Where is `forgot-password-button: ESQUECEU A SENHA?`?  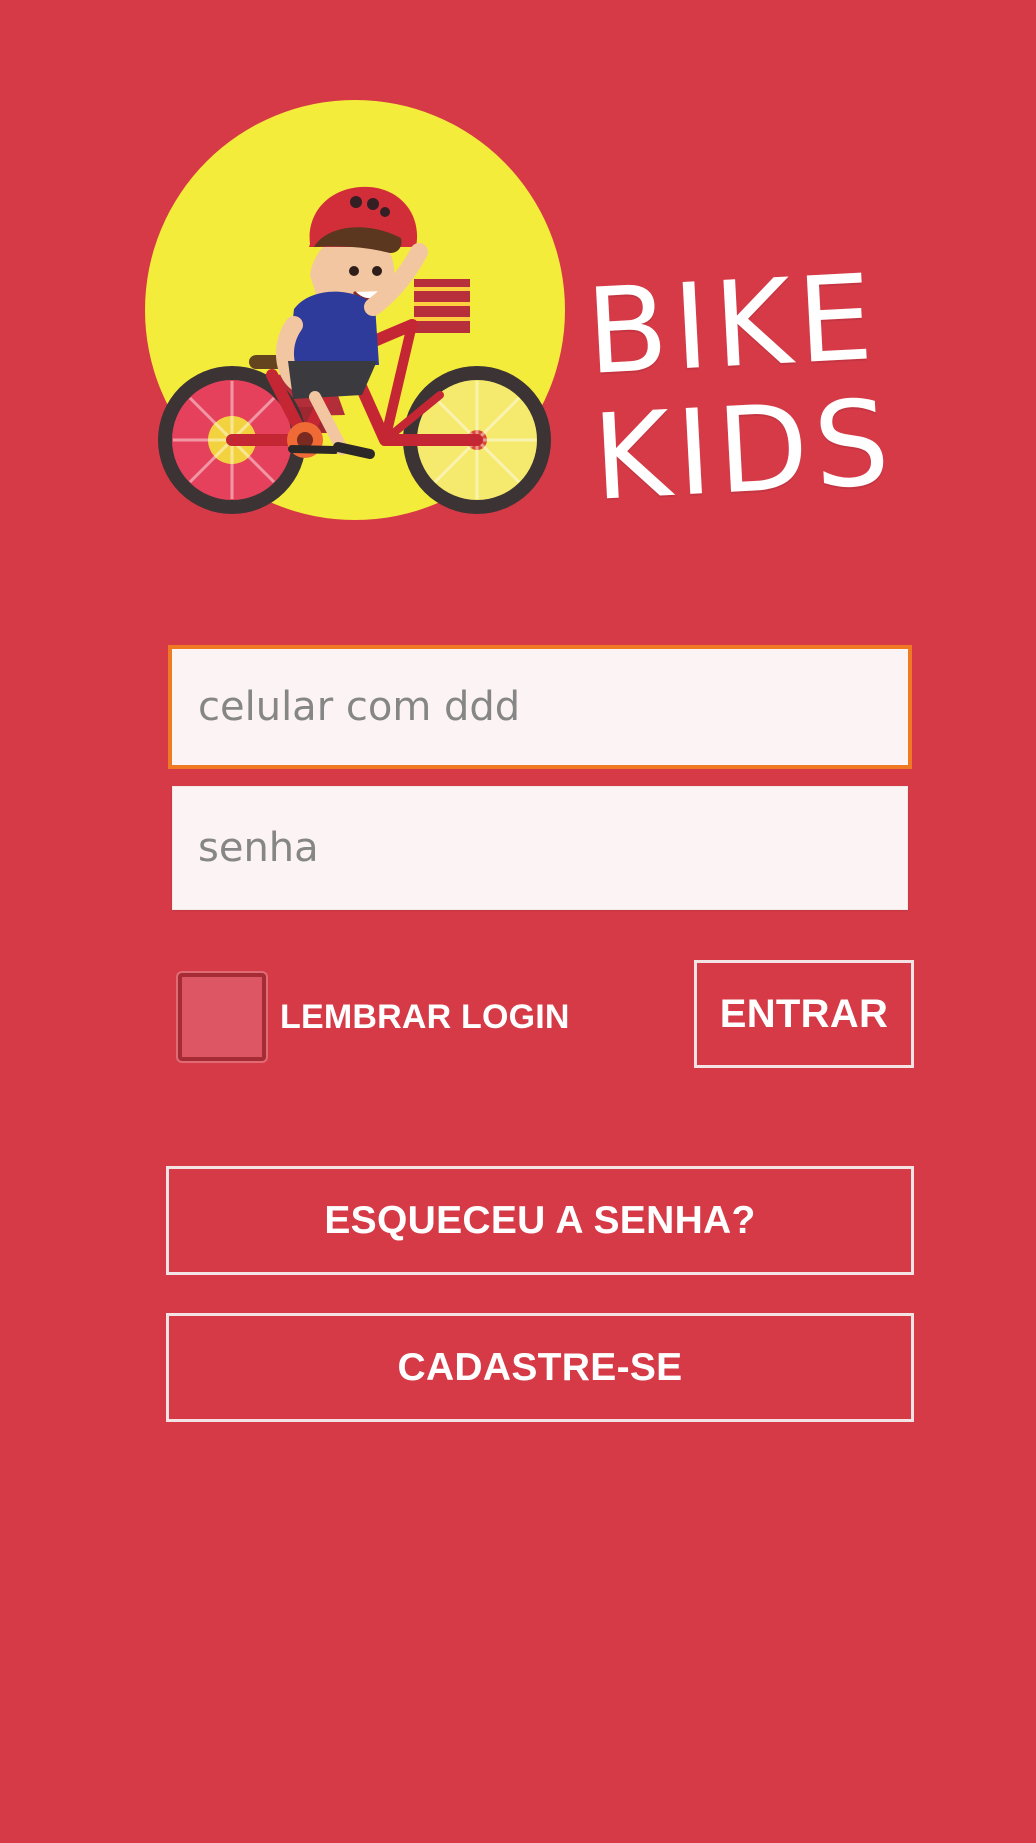 forgot-password-button: ESQUECEU A SENHA? is located at coordinates (540, 1220).